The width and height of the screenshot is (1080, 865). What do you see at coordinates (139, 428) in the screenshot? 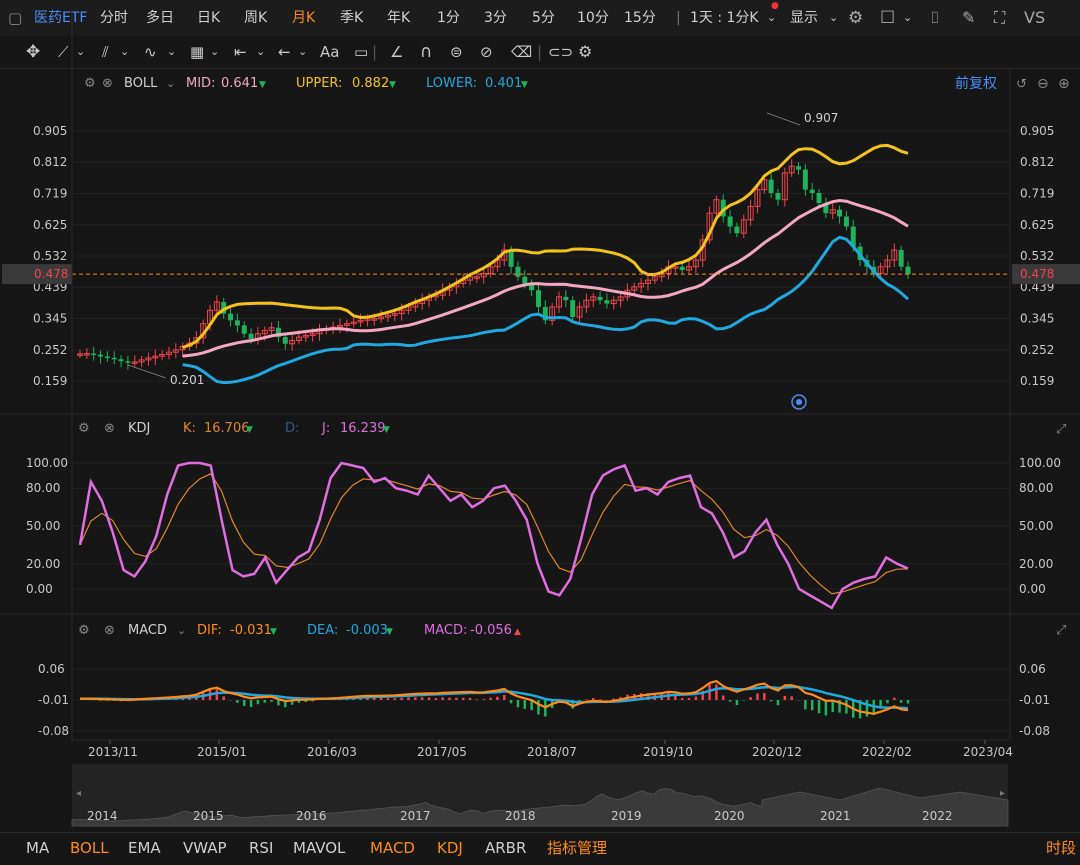
I see `kdj-name: KDJ` at bounding box center [139, 428].